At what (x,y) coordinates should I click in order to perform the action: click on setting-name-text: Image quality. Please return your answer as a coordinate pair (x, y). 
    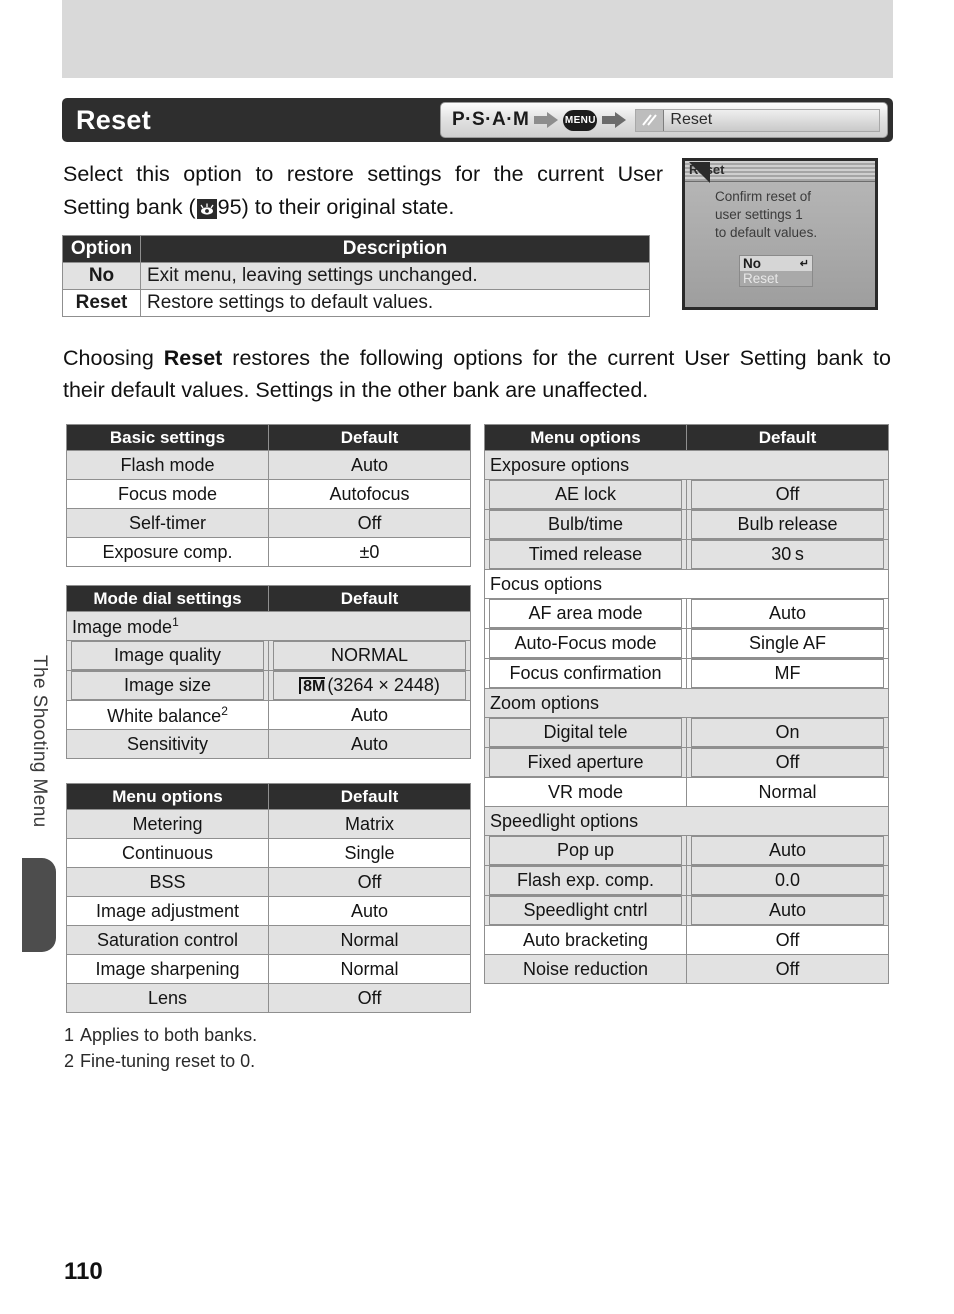
    Looking at the image, I should click on (167, 655).